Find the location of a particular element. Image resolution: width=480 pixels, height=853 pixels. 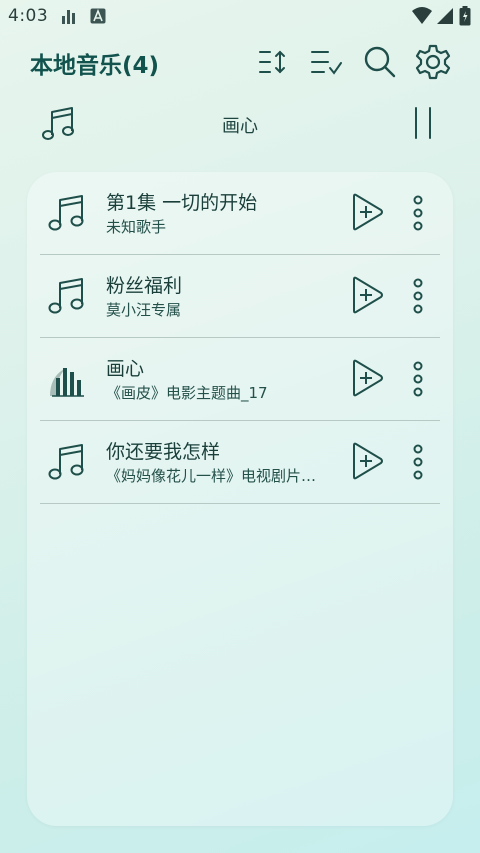

page-title: 本地音乐(4) is located at coordinates (95, 66).